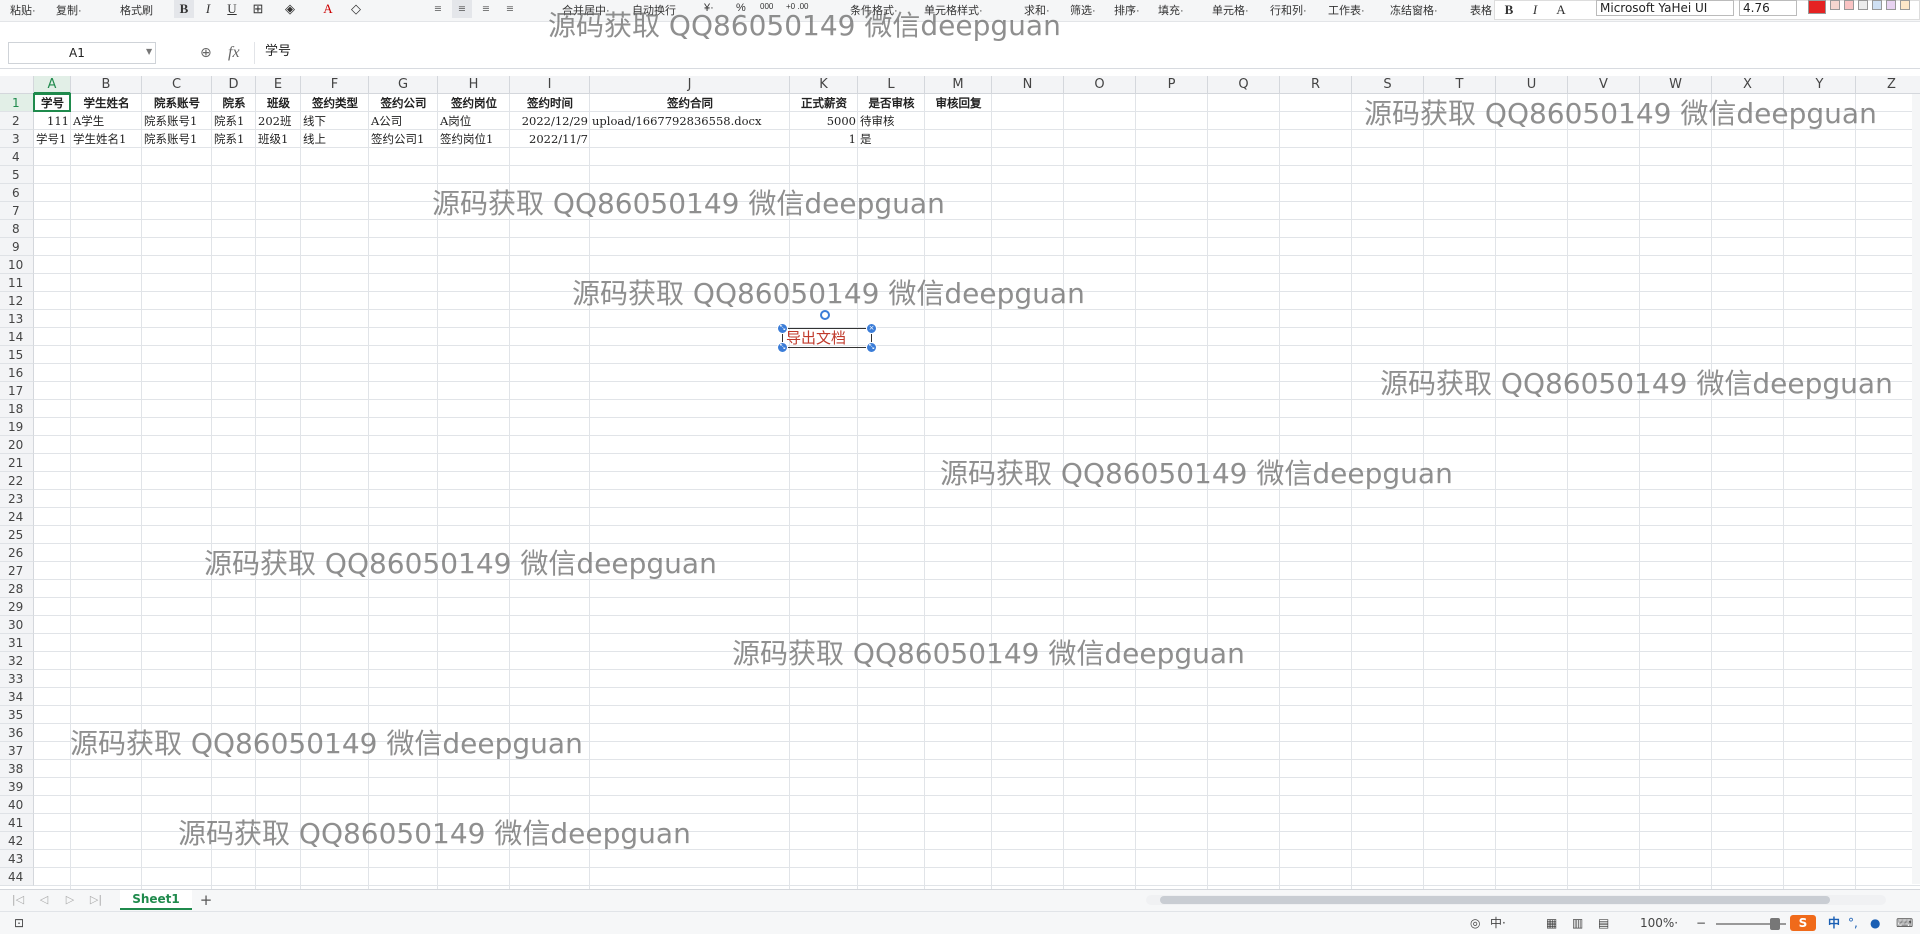 This screenshot has height=934, width=1920. I want to click on ime-lang-indicator: 中, so click(1834, 923).